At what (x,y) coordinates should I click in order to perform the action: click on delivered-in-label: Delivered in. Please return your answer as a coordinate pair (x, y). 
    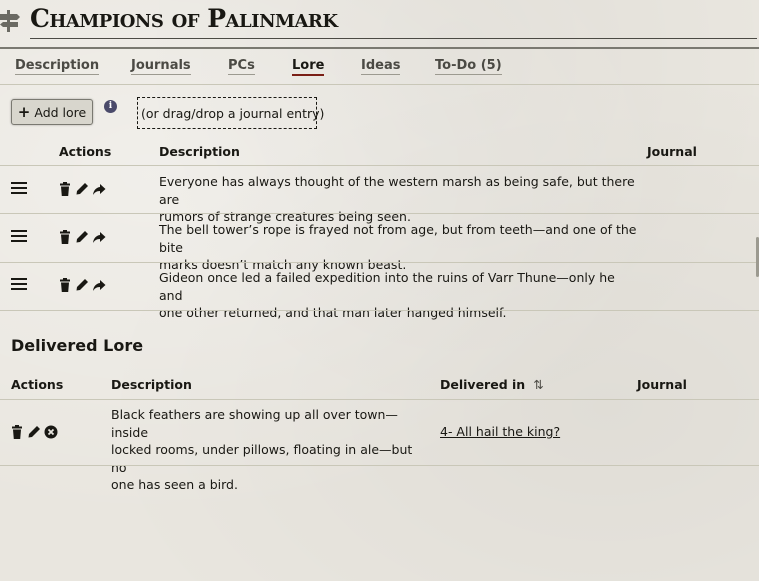
    Looking at the image, I should click on (483, 384).